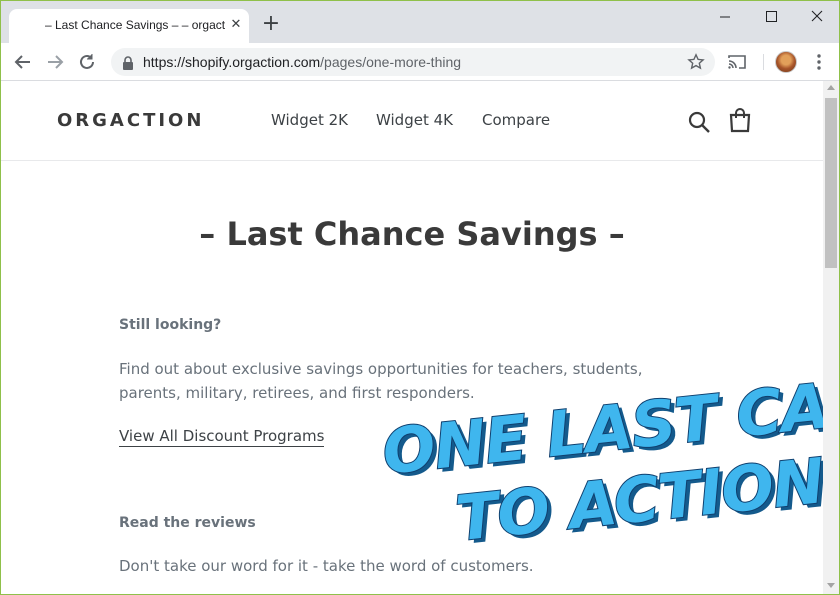  I want to click on reload-icon, so click(87, 61).